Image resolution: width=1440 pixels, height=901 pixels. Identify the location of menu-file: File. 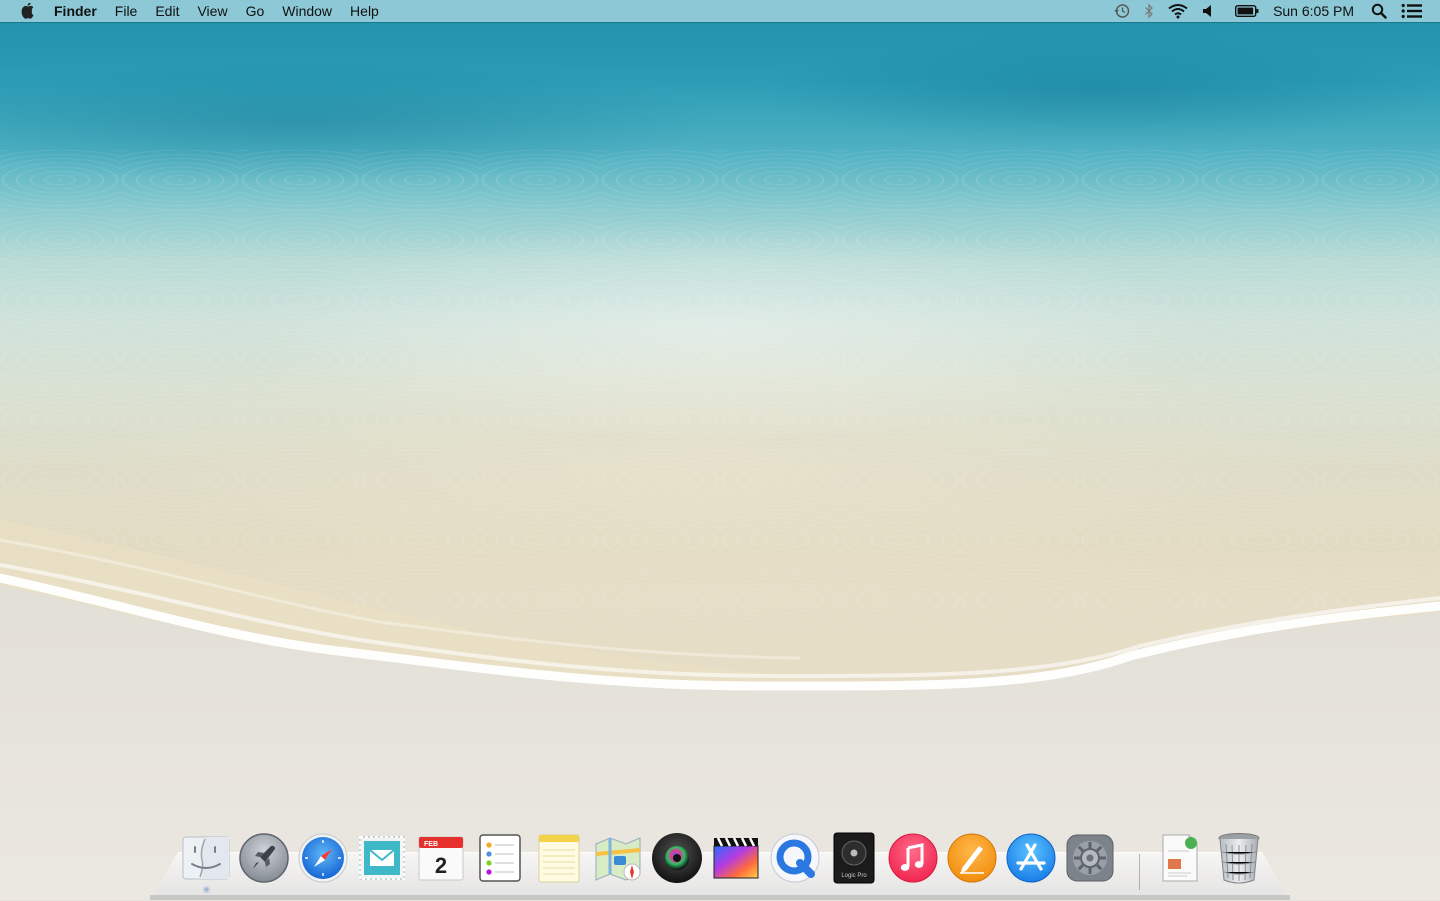
(126, 11).